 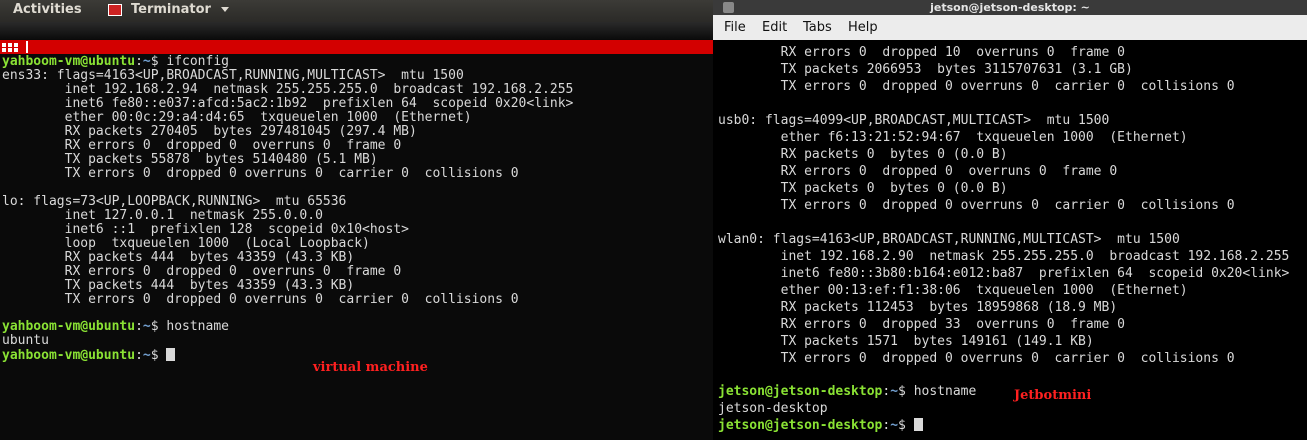 I want to click on menu-edit: Edit, so click(x=774, y=27).